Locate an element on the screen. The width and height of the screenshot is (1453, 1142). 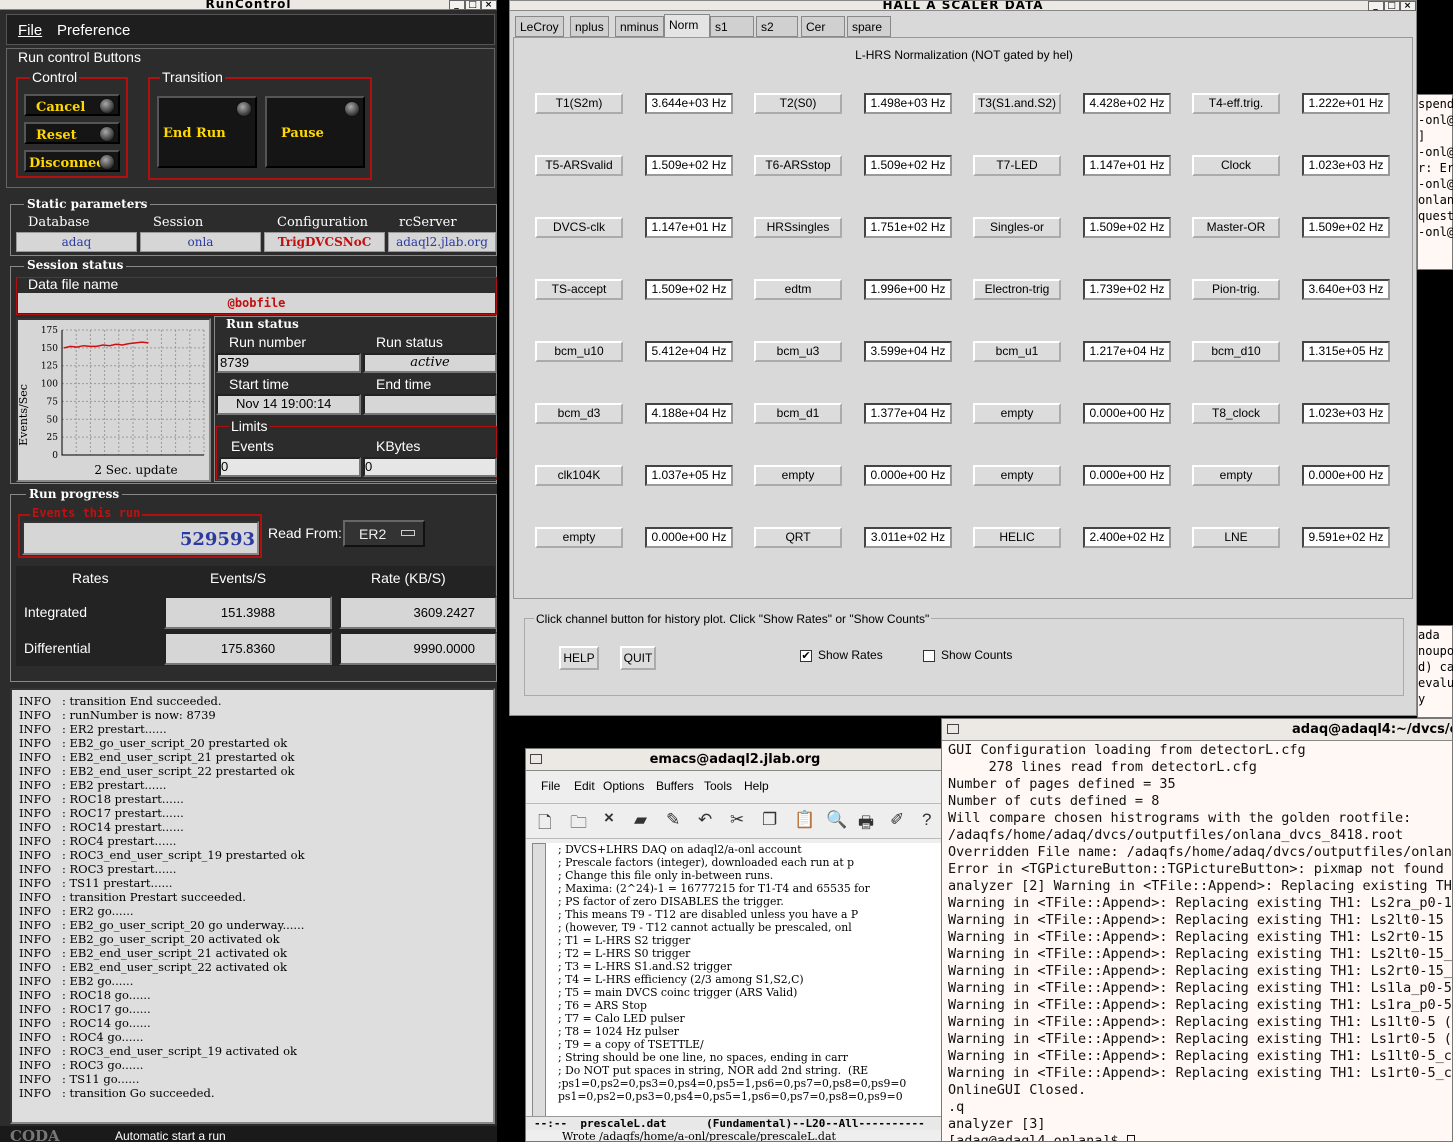
cut-icon: ✂ is located at coordinates (737, 820).